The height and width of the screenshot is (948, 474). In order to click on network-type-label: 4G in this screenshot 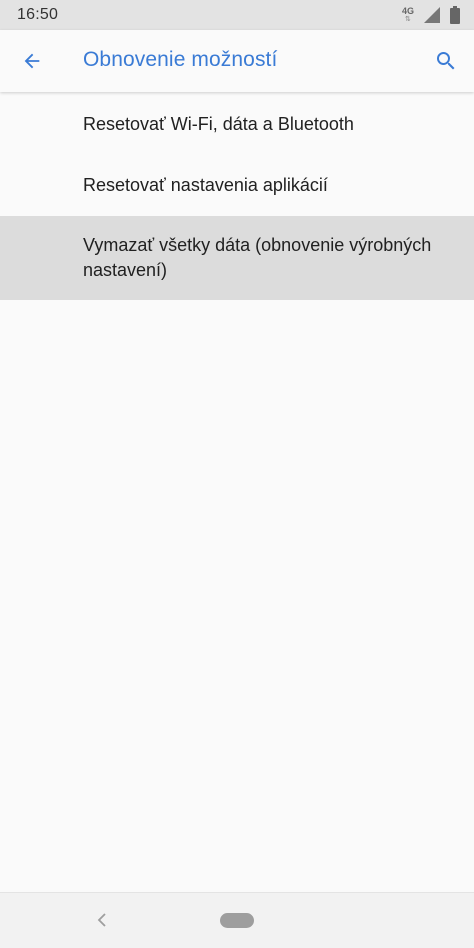, I will do `click(407, 11)`.